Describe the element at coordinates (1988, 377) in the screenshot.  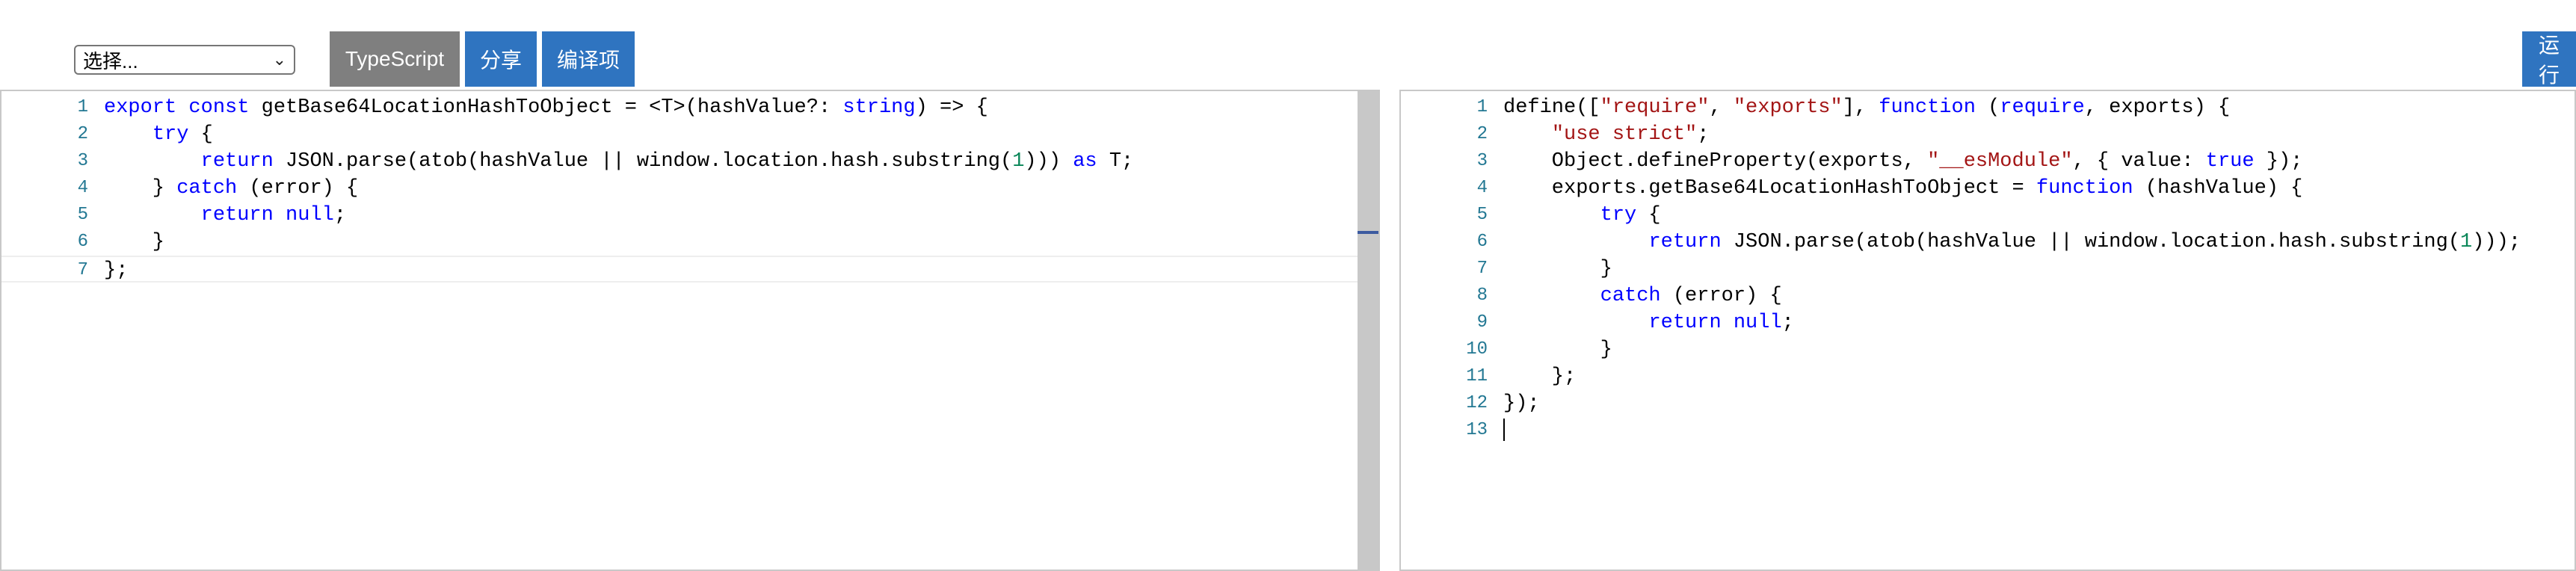
I see `code-line: 11 };` at that location.